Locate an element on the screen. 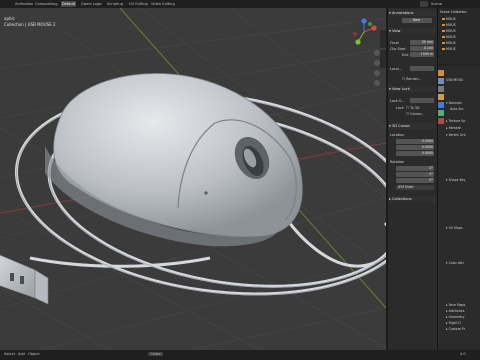  cursor-location-z-field: 0.0000 is located at coordinates (415, 153).